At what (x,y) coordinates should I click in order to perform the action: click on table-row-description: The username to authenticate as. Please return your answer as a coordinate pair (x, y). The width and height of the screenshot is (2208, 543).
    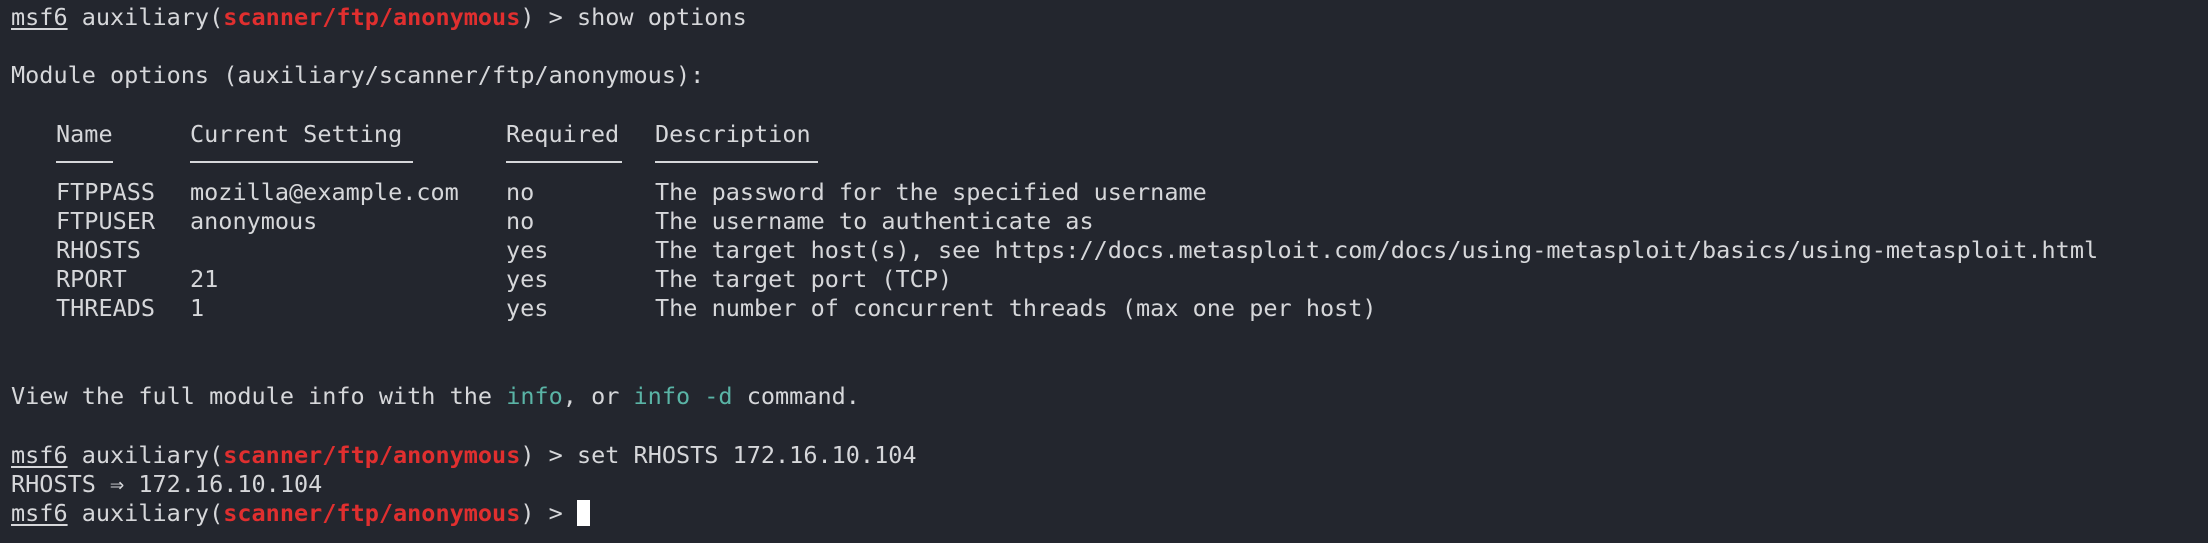
    Looking at the image, I should click on (874, 221).